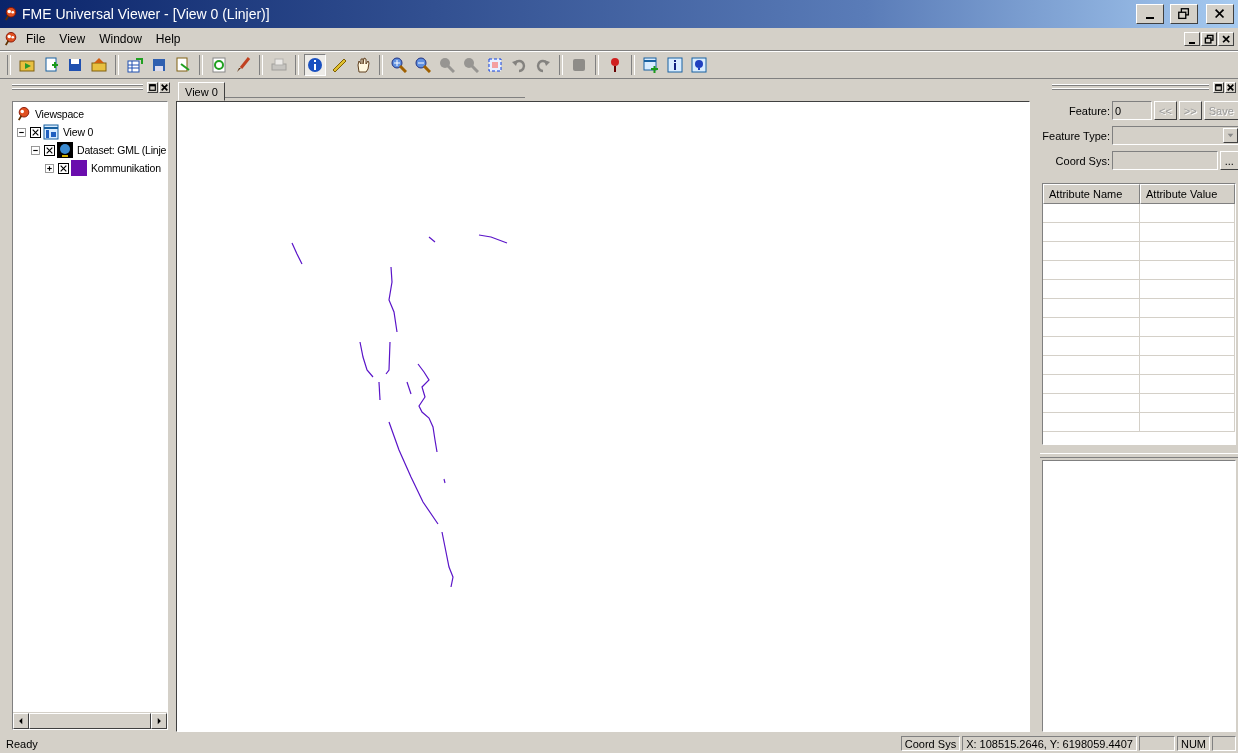  What do you see at coordinates (21, 721) in the screenshot?
I see `scroll-left-button` at bounding box center [21, 721].